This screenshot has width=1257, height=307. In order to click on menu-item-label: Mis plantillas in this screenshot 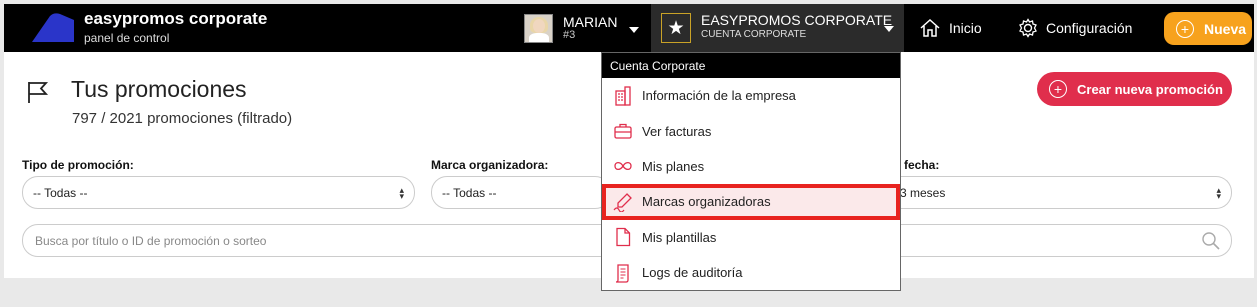, I will do `click(679, 237)`.